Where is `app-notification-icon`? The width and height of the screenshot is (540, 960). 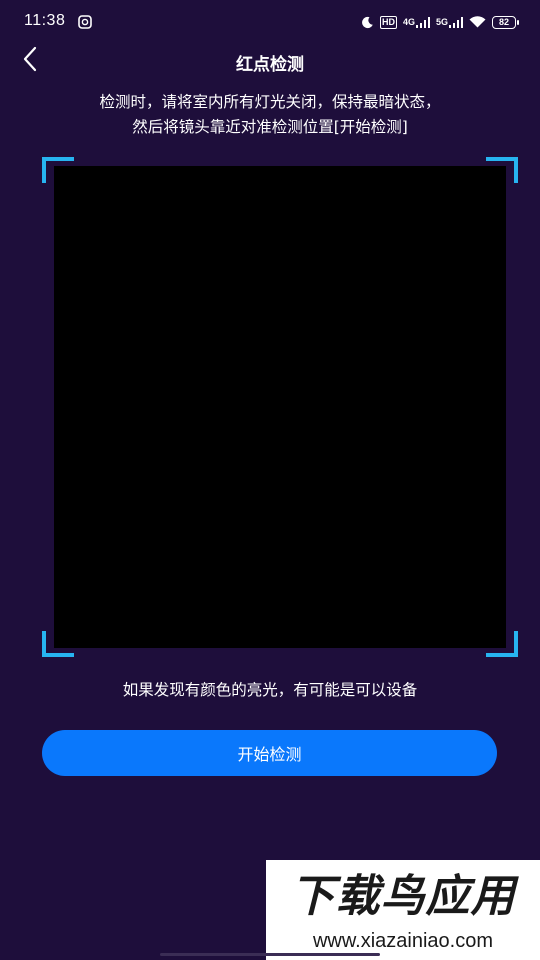
app-notification-icon is located at coordinates (85, 21).